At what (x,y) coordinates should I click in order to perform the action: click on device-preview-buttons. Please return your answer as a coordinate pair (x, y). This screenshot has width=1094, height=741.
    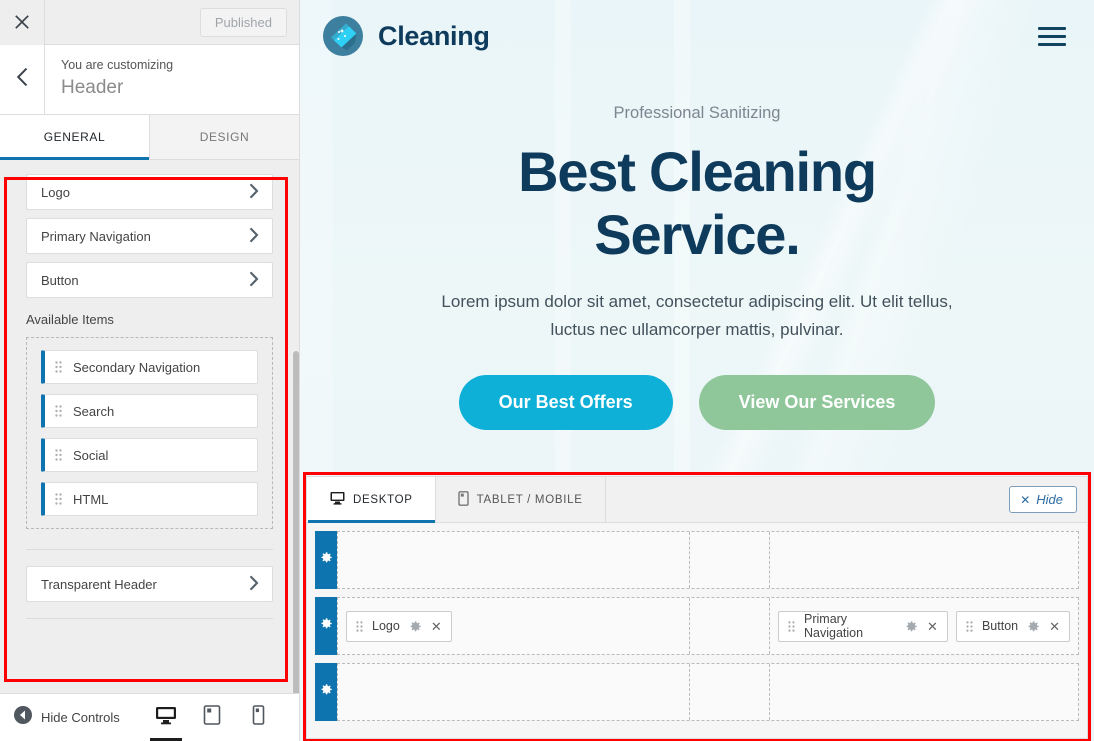
    Looking at the image, I should click on (217, 722).